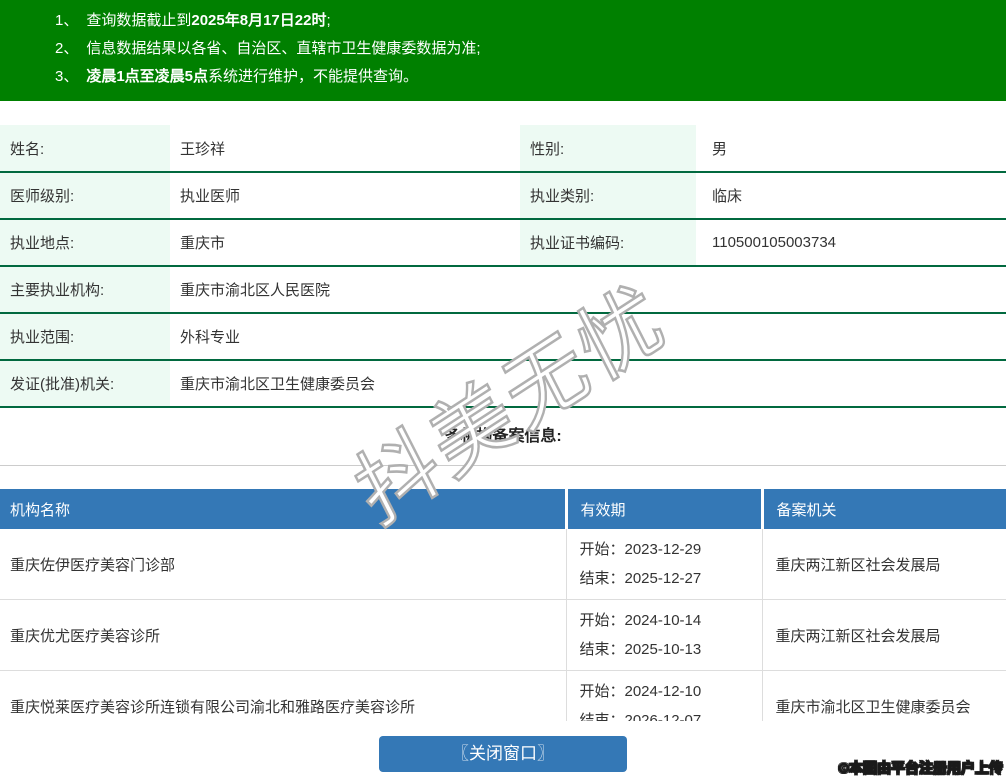 The width and height of the screenshot is (1006, 780). What do you see at coordinates (313, 76) in the screenshot?
I see `notice-text: 系统进行维护，不能提供查询。` at bounding box center [313, 76].